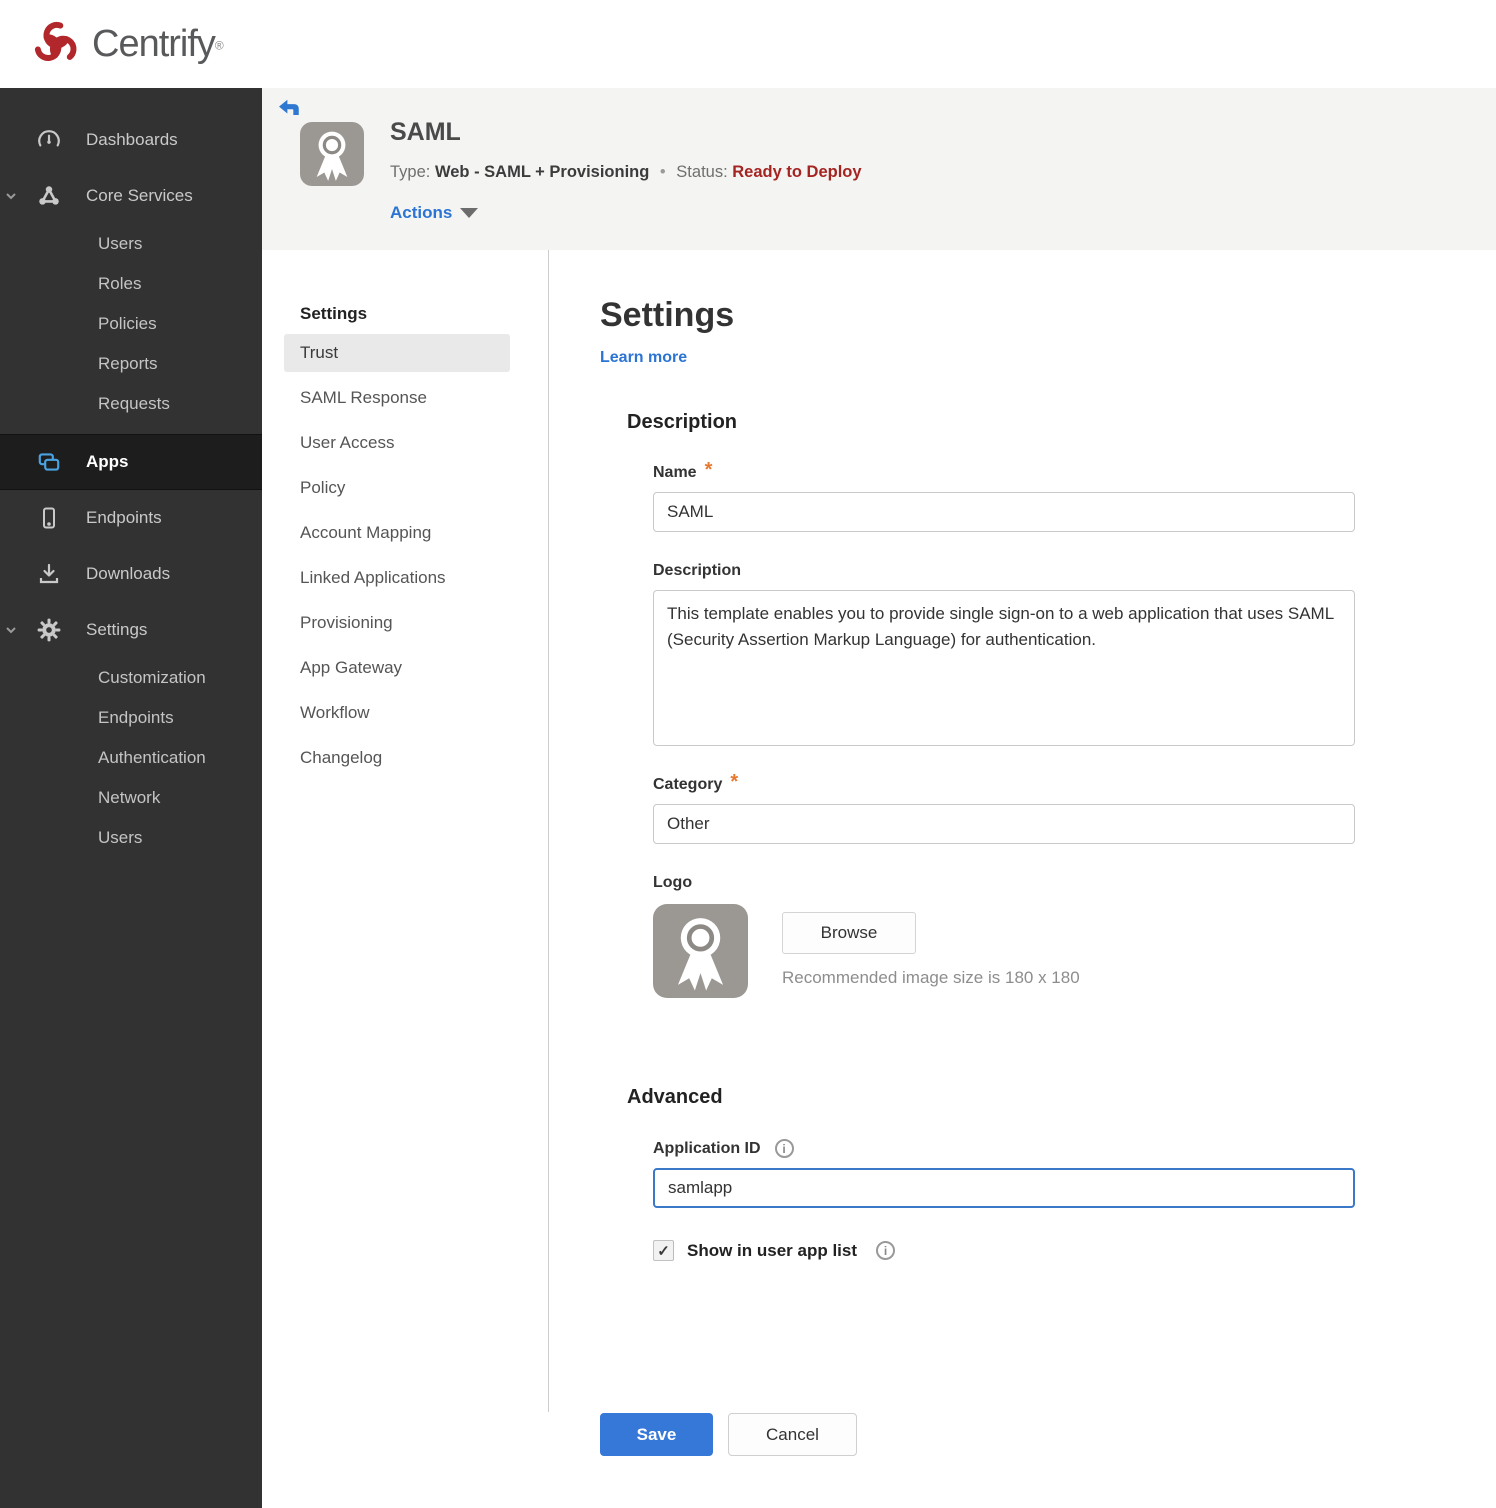 This screenshot has width=1496, height=1508. I want to click on subnav-item-saml-response: SAML Response, so click(397, 398).